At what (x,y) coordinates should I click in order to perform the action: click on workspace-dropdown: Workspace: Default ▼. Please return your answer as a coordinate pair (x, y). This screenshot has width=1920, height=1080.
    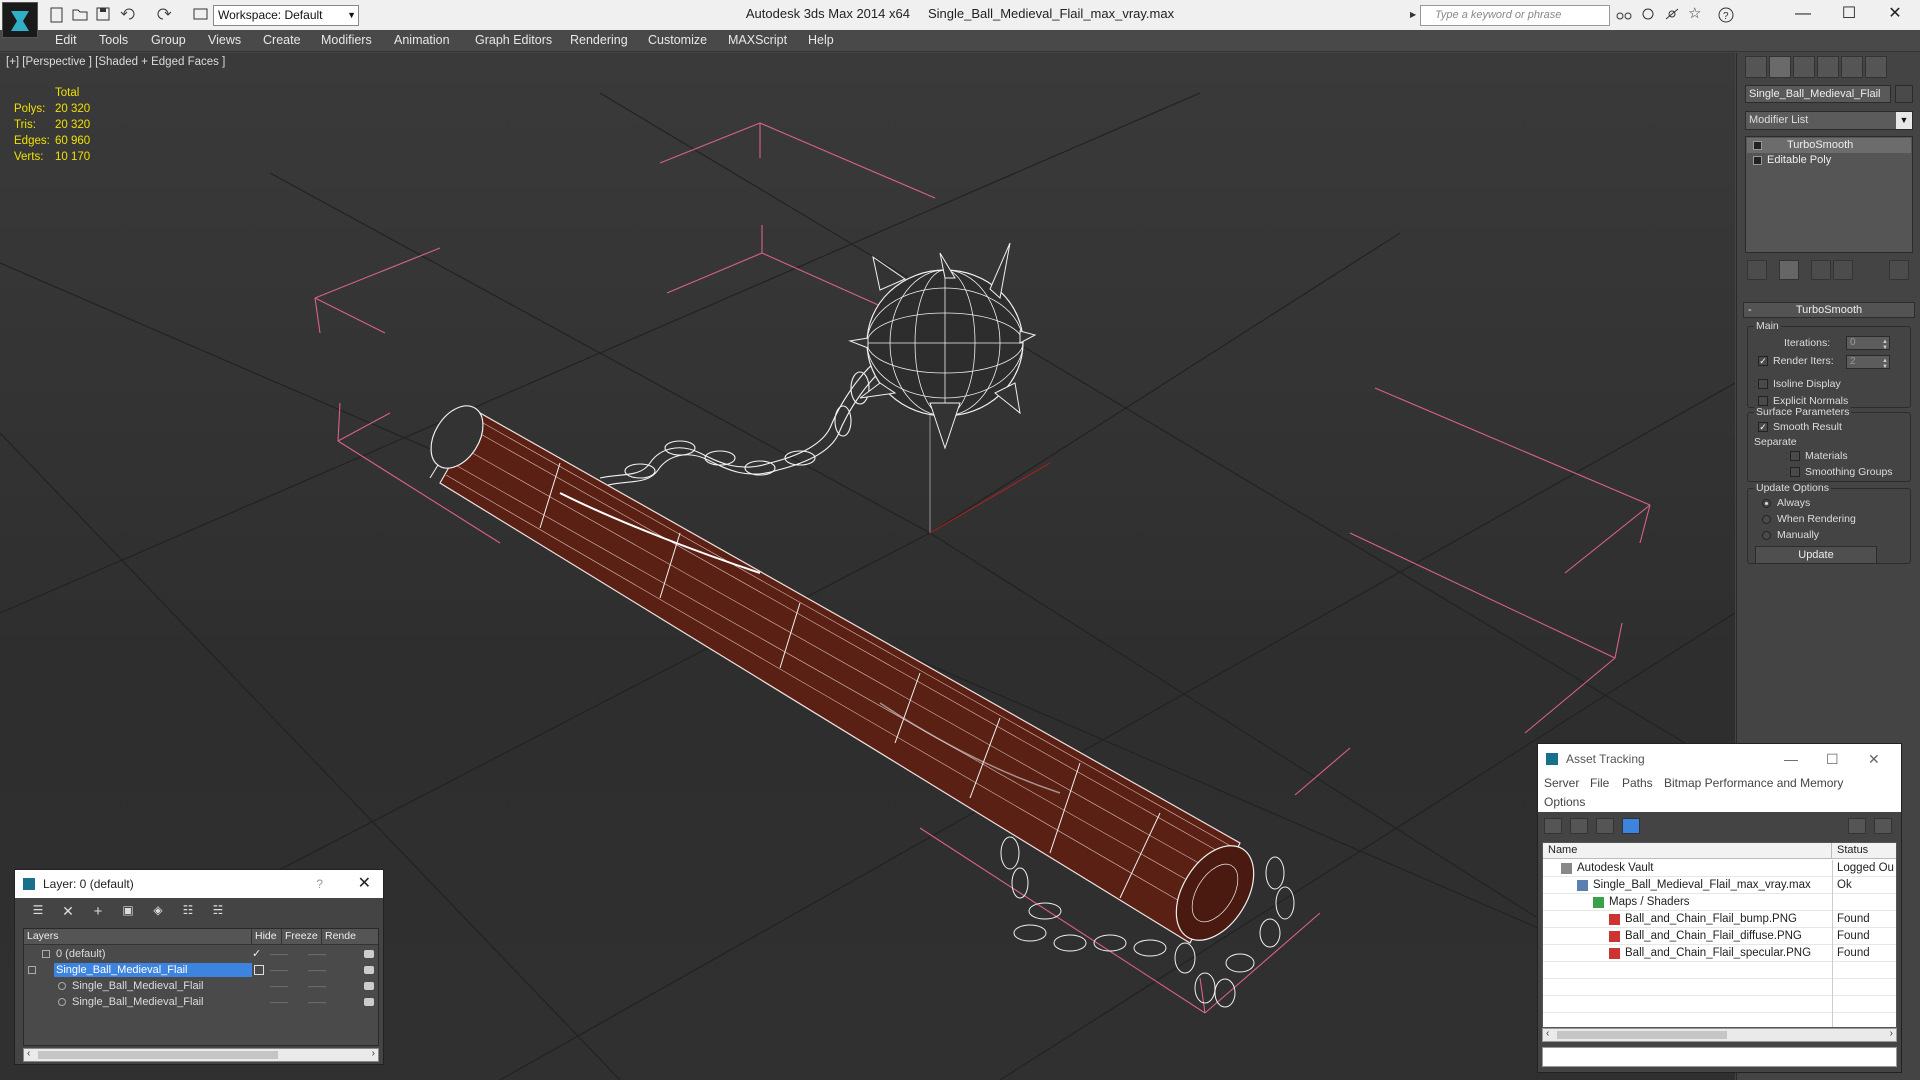
    Looking at the image, I should click on (286, 15).